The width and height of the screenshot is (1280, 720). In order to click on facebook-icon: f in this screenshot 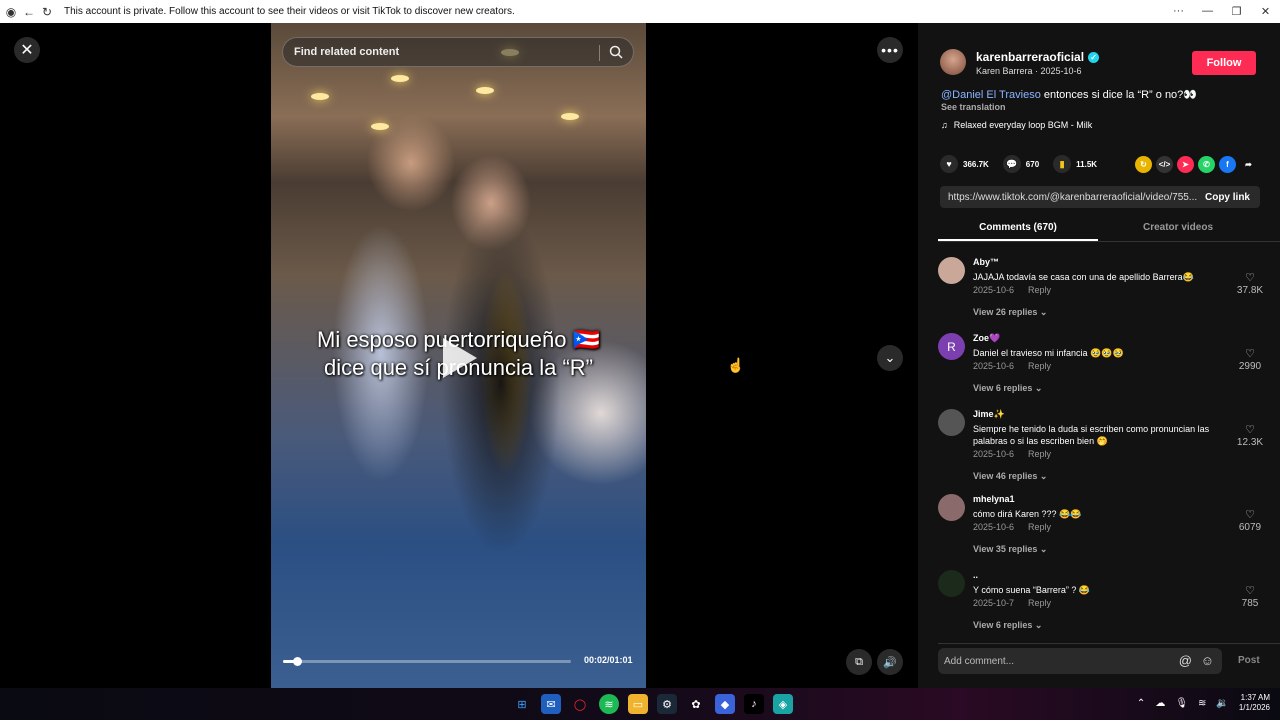, I will do `click(1227, 164)`.